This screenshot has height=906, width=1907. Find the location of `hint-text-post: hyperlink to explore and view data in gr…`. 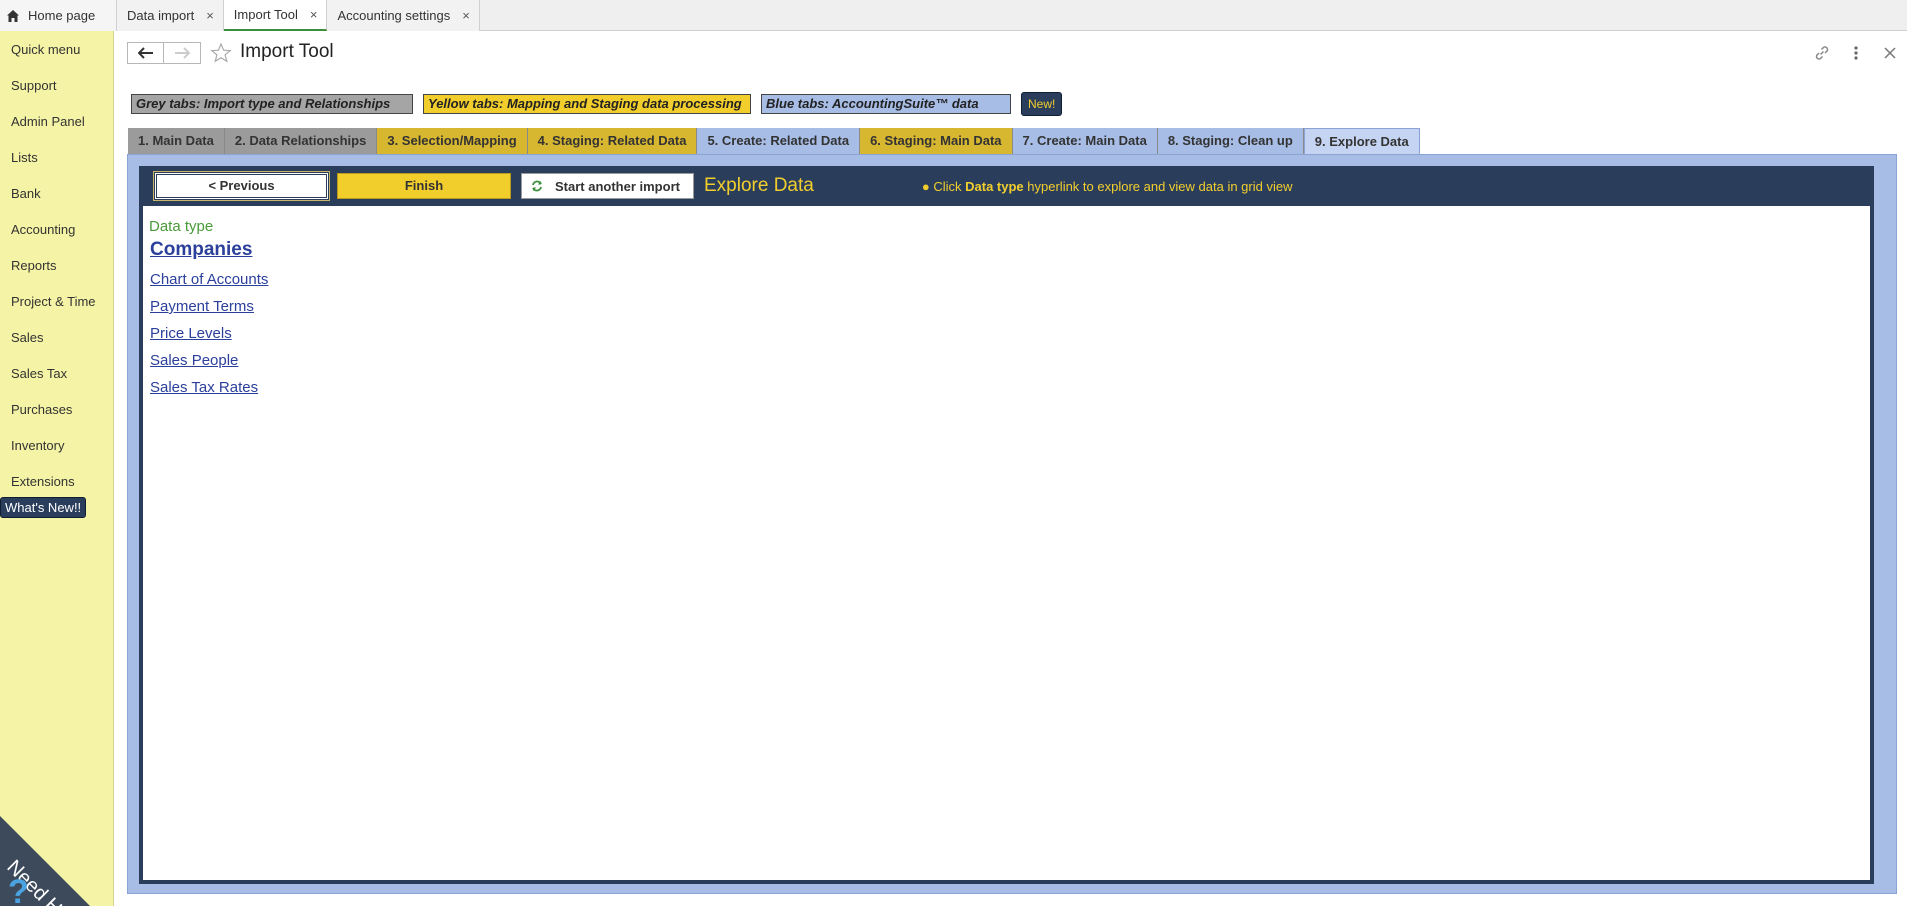

hint-text-post: hyperlink to explore and view data in gr… is located at coordinates (1160, 186).